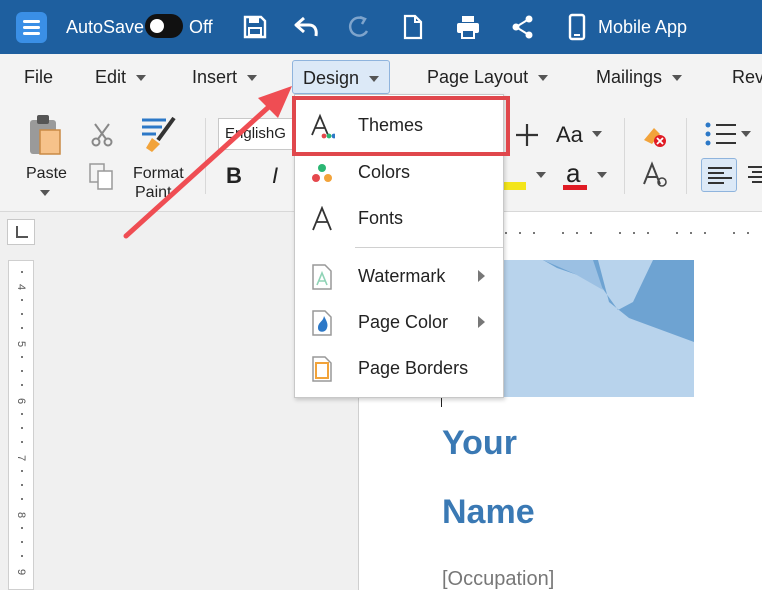 This screenshot has height=590, width=762. I want to click on menu-review: Rev, so click(747, 77).